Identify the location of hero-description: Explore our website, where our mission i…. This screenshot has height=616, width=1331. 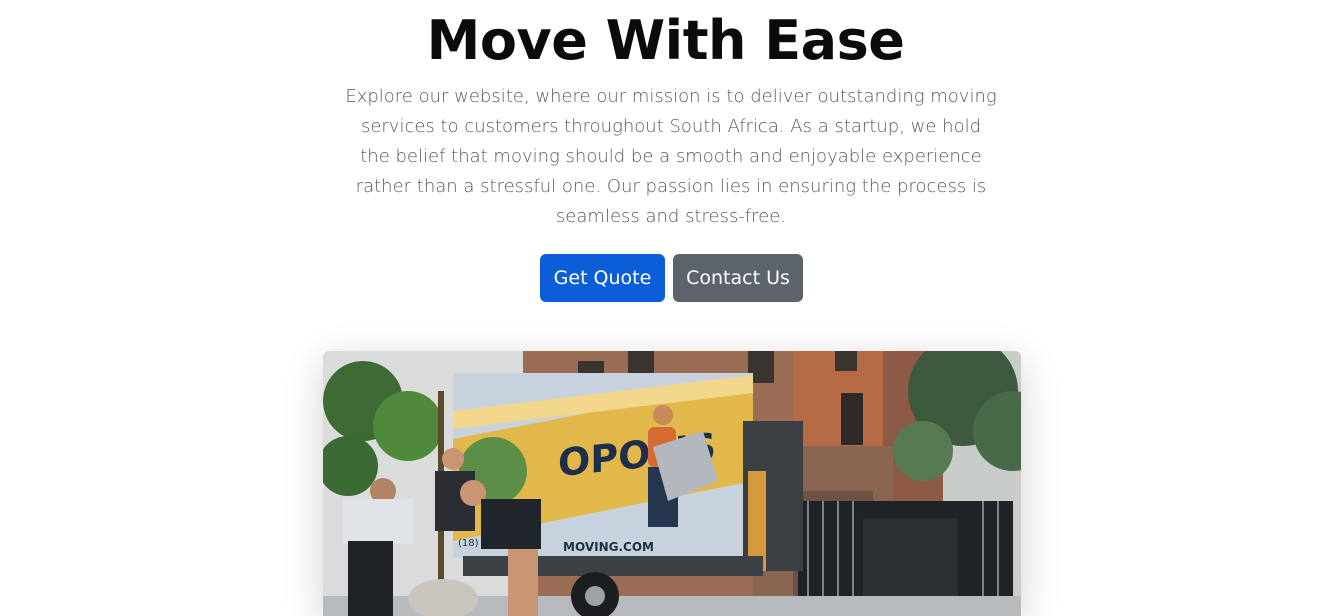
(671, 156).